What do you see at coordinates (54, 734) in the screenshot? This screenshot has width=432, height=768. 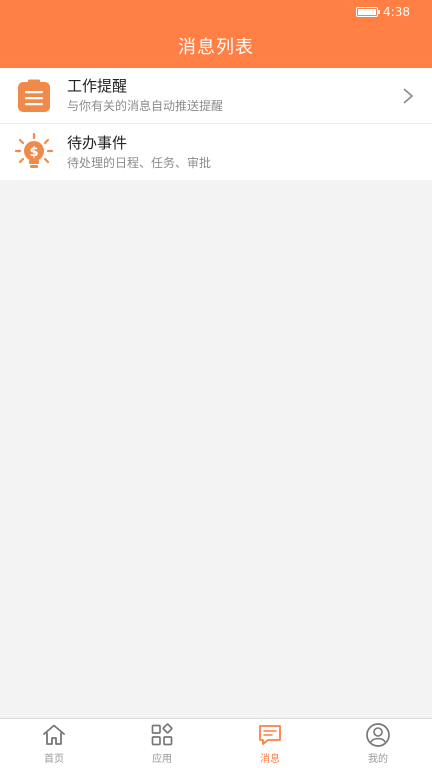 I see `home-icon` at bounding box center [54, 734].